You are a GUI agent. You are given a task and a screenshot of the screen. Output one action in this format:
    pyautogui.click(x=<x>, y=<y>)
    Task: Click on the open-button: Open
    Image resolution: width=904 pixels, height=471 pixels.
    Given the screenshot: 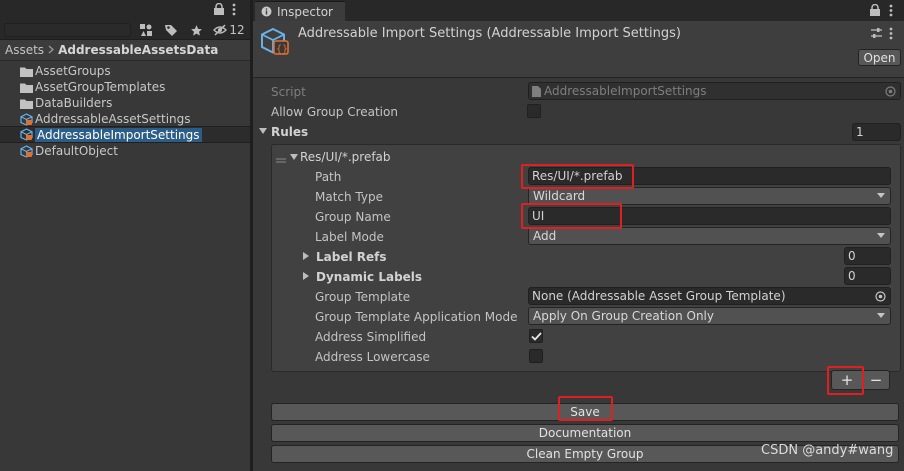 What is the action you would take?
    pyautogui.click(x=879, y=57)
    